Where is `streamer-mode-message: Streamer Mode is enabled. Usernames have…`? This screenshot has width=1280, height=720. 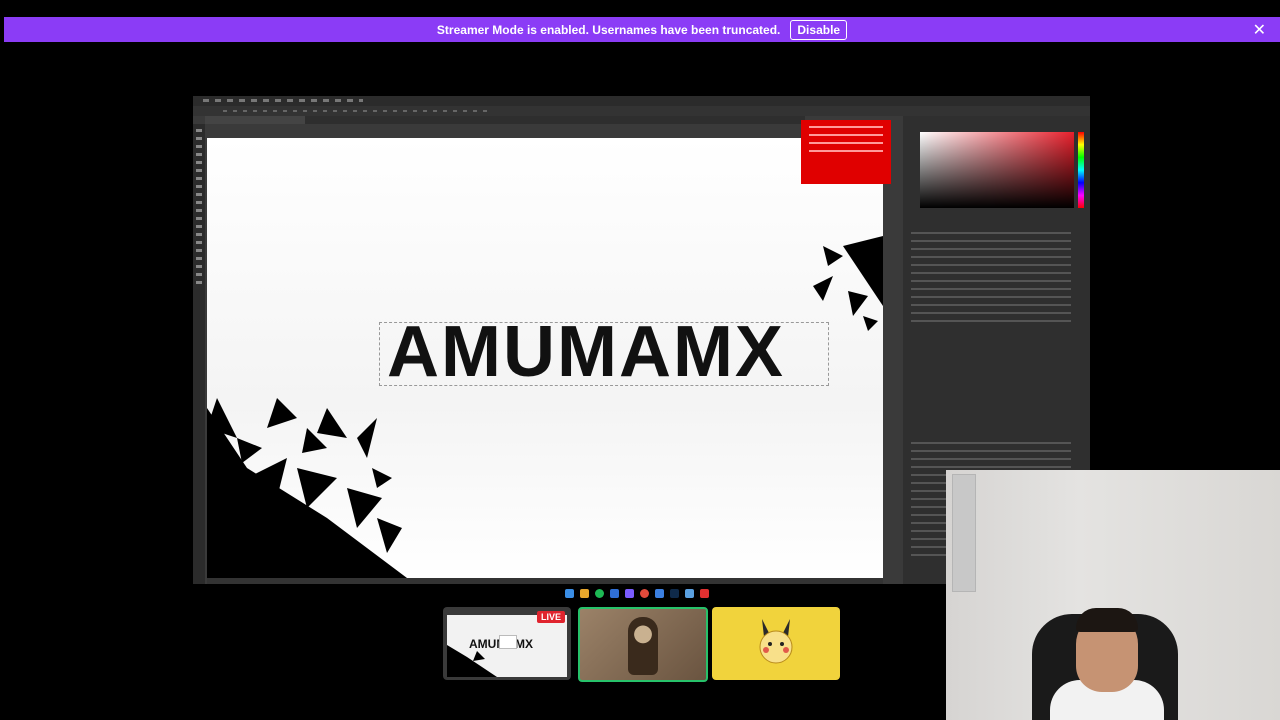 streamer-mode-message: Streamer Mode is enabled. Usernames have… is located at coordinates (608, 29).